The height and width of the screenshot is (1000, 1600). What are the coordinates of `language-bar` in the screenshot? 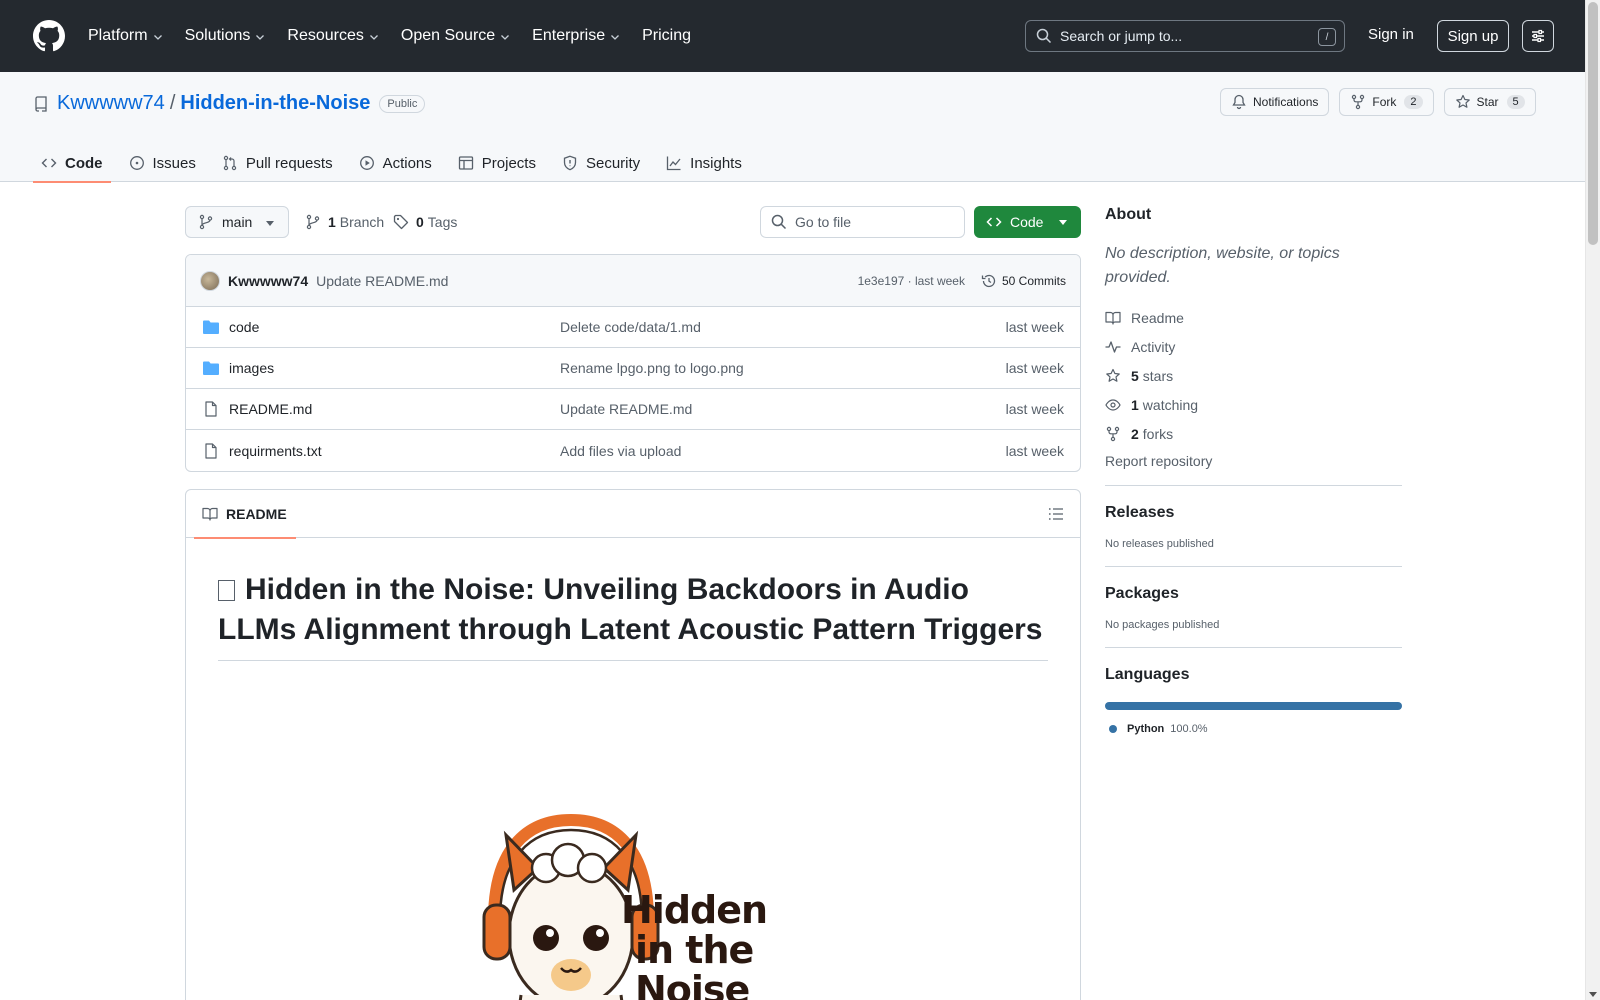 It's located at (1253, 706).